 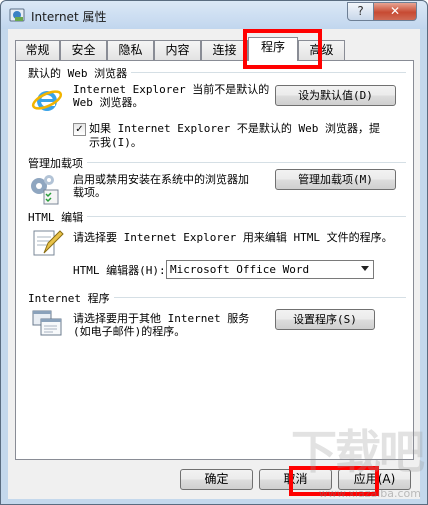 I want to click on close-button: ✕, so click(x=395, y=11).